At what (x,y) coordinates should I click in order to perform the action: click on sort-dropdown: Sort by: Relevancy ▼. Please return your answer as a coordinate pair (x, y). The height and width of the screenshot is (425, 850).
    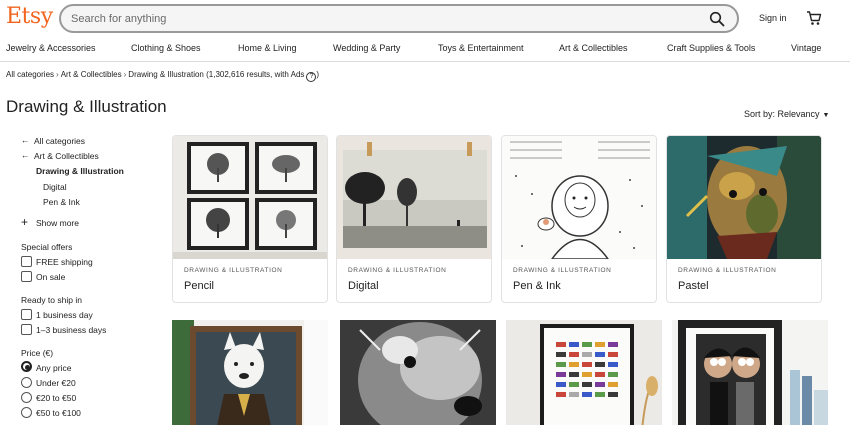
    Looking at the image, I should click on (786, 114).